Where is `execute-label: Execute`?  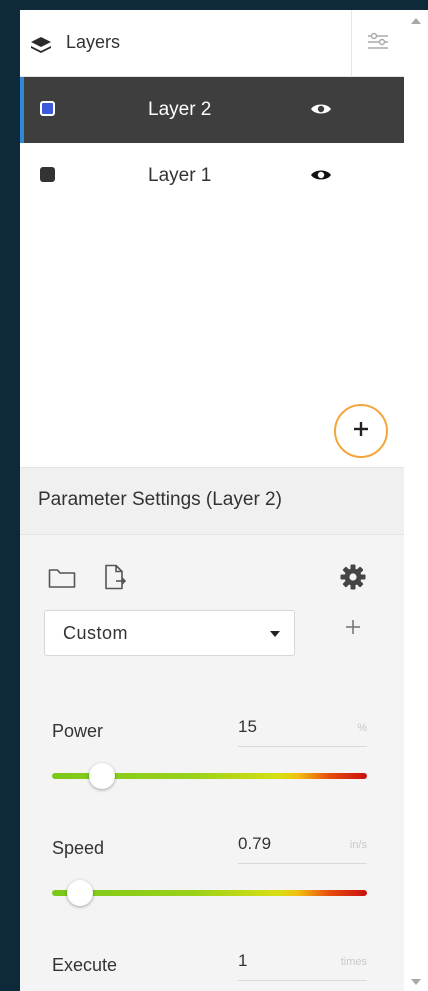
execute-label: Execute is located at coordinates (85, 965).